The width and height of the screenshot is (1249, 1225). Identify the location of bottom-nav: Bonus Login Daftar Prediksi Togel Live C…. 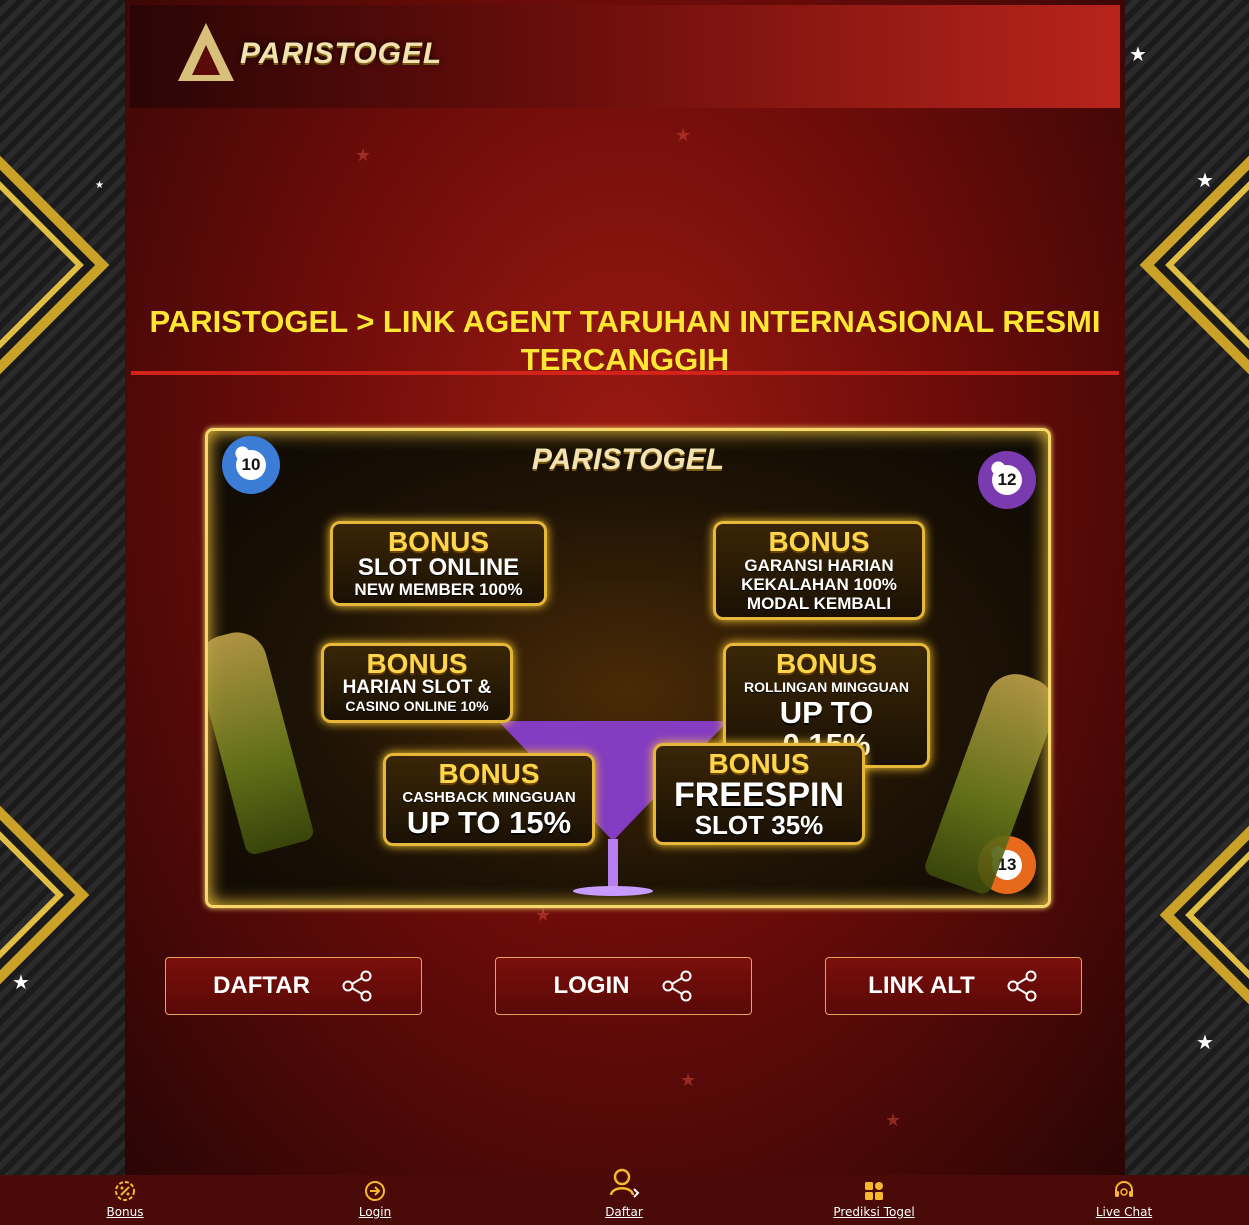
(624, 1196).